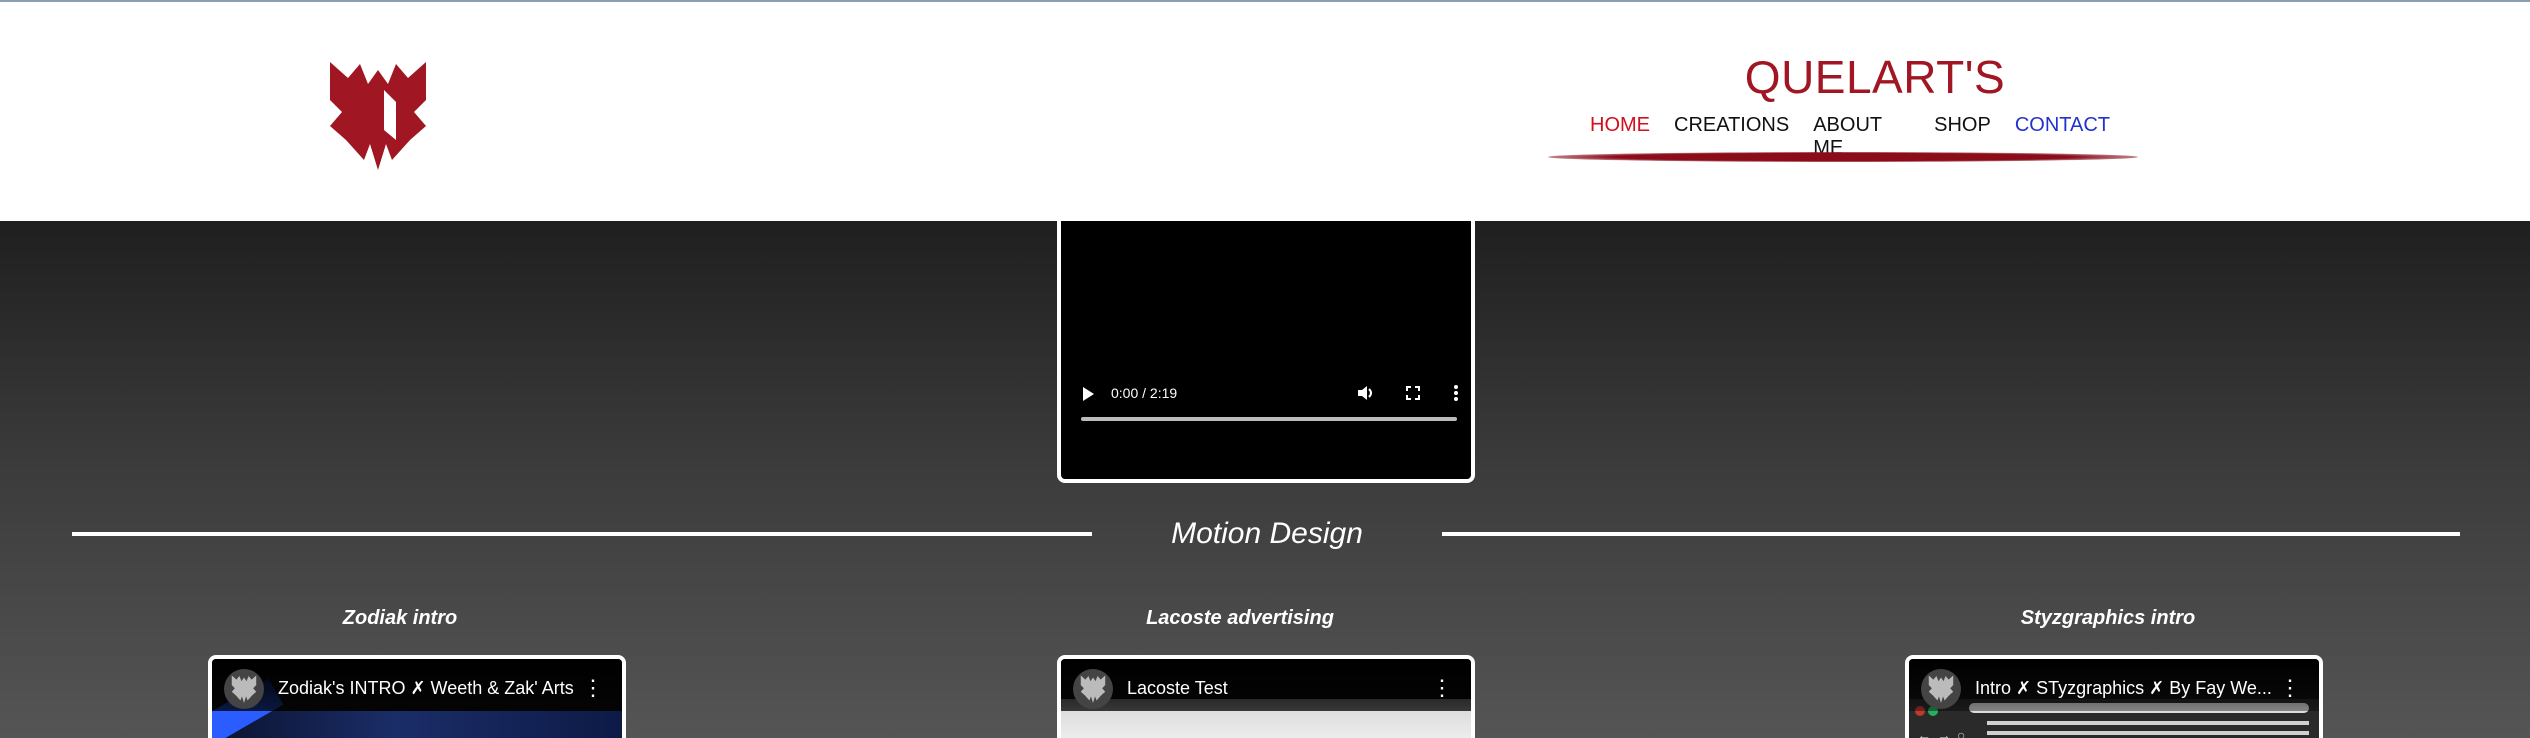 This screenshot has height=738, width=2530. I want to click on video-card-lacoste: Lacoste Test ⋮, so click(1266, 696).